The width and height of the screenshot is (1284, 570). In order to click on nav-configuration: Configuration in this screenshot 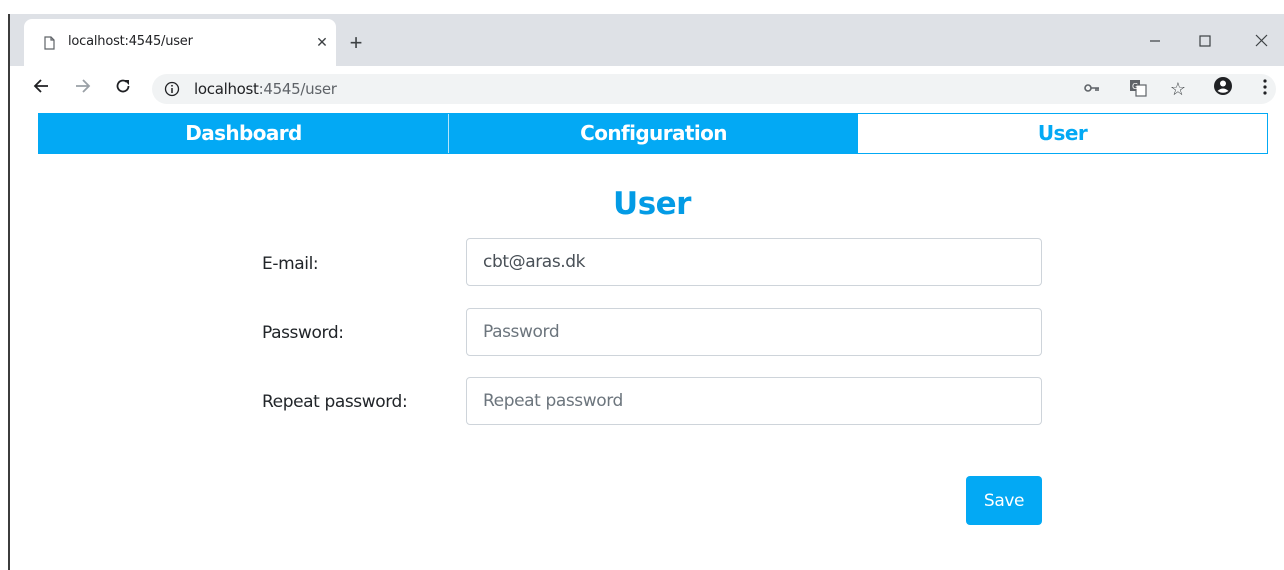, I will do `click(653, 133)`.